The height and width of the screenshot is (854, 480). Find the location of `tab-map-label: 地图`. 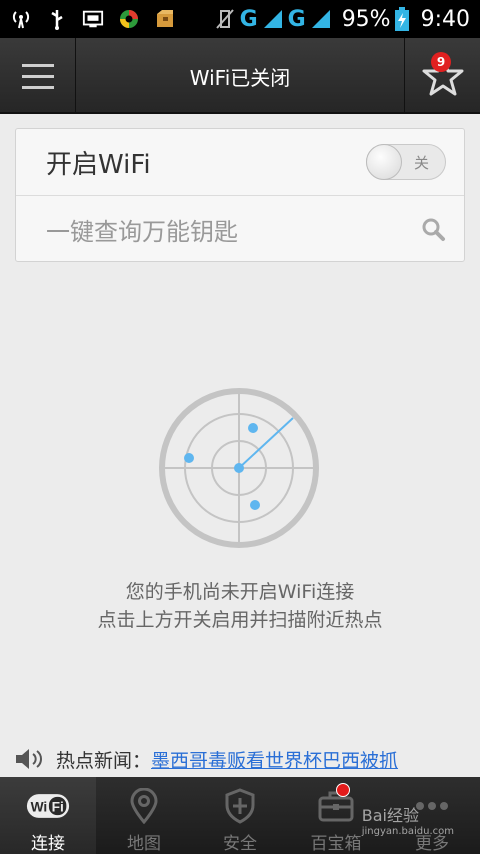

tab-map-label: 地图 is located at coordinates (144, 844).